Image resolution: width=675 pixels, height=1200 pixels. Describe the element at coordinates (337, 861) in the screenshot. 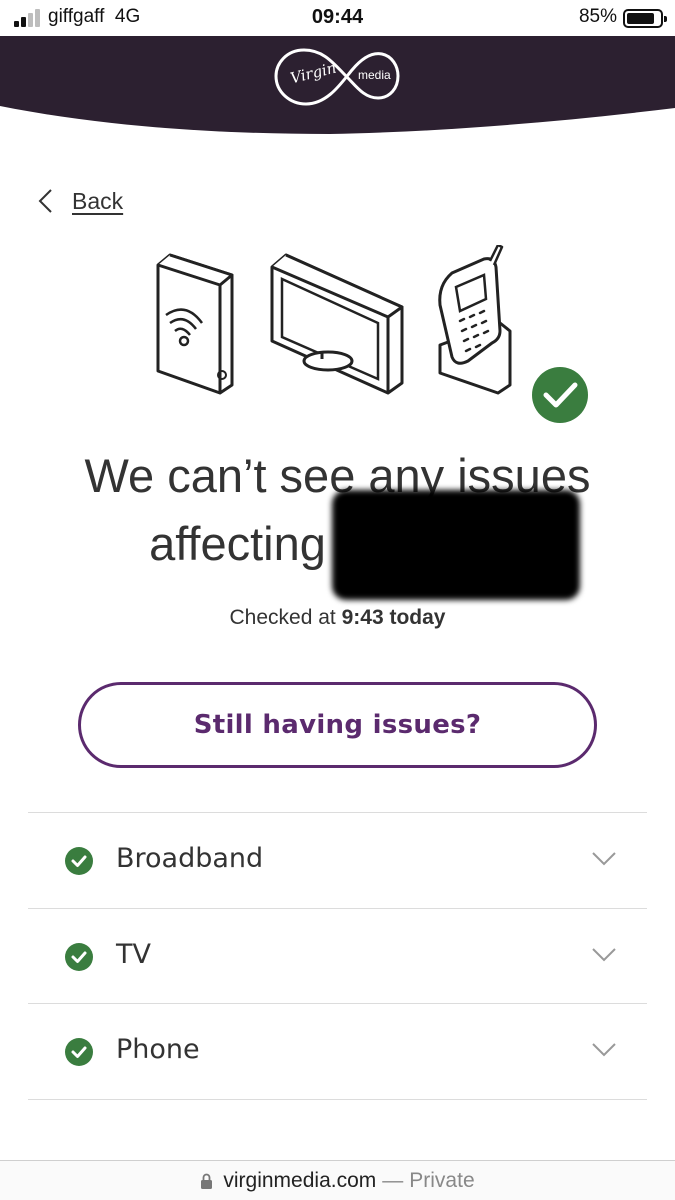

I see `service-row-broadband: Broadband` at that location.